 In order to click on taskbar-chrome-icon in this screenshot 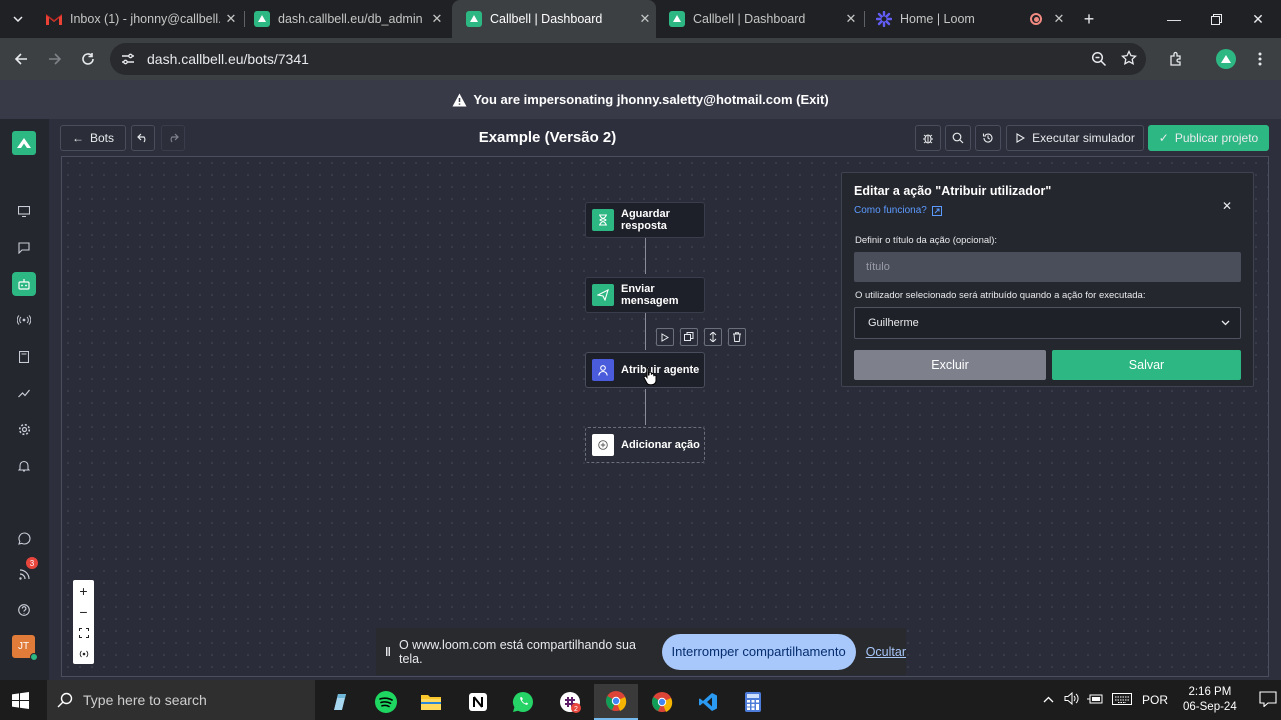, I will do `click(662, 702)`.